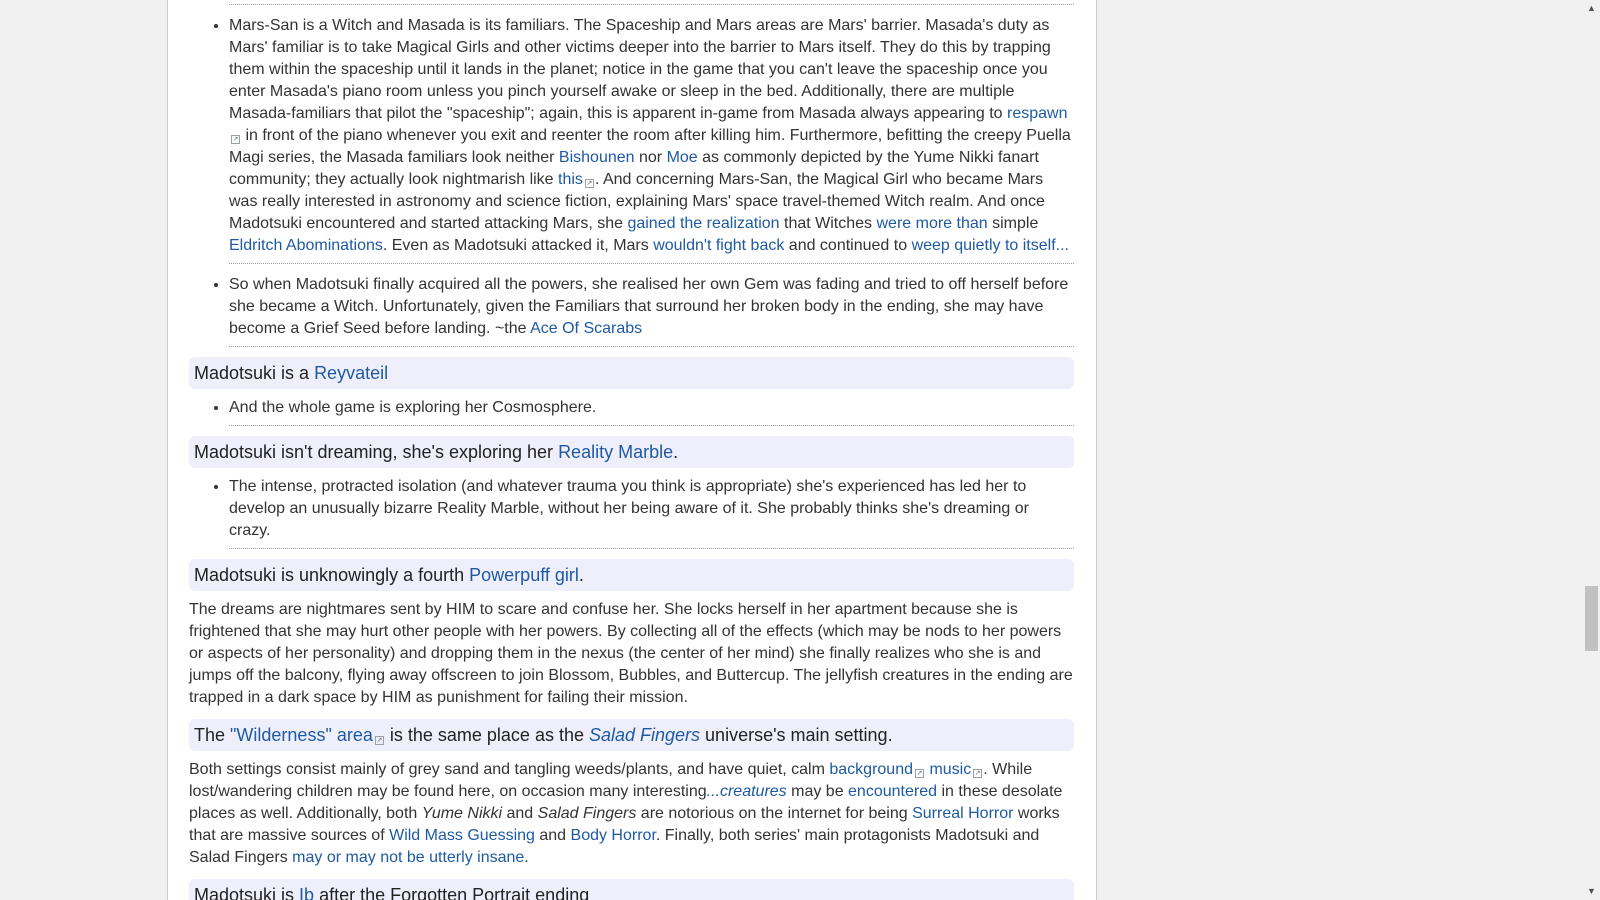  Describe the element at coordinates (486, 735) in the screenshot. I see `text-run: is the same place as the` at that location.